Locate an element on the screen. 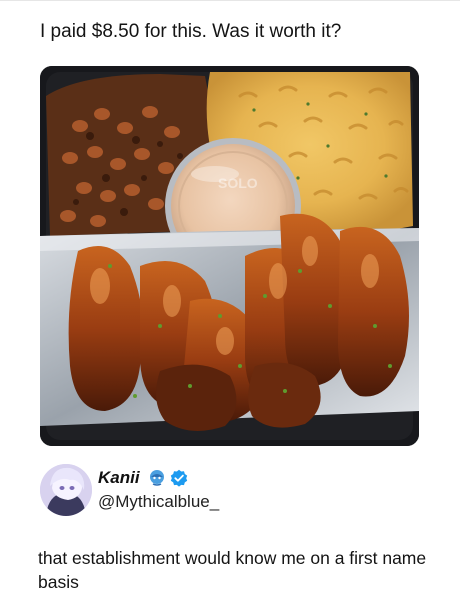  avatar-illustration is located at coordinates (66, 490).